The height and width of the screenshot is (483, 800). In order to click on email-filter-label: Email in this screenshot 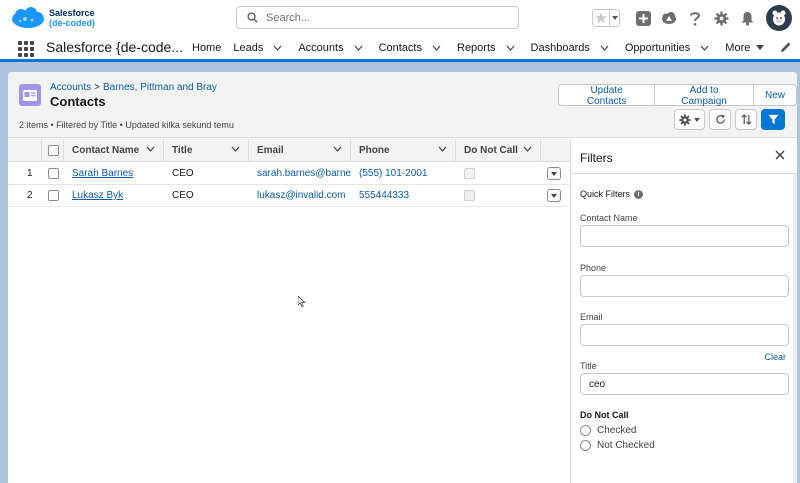, I will do `click(591, 317)`.